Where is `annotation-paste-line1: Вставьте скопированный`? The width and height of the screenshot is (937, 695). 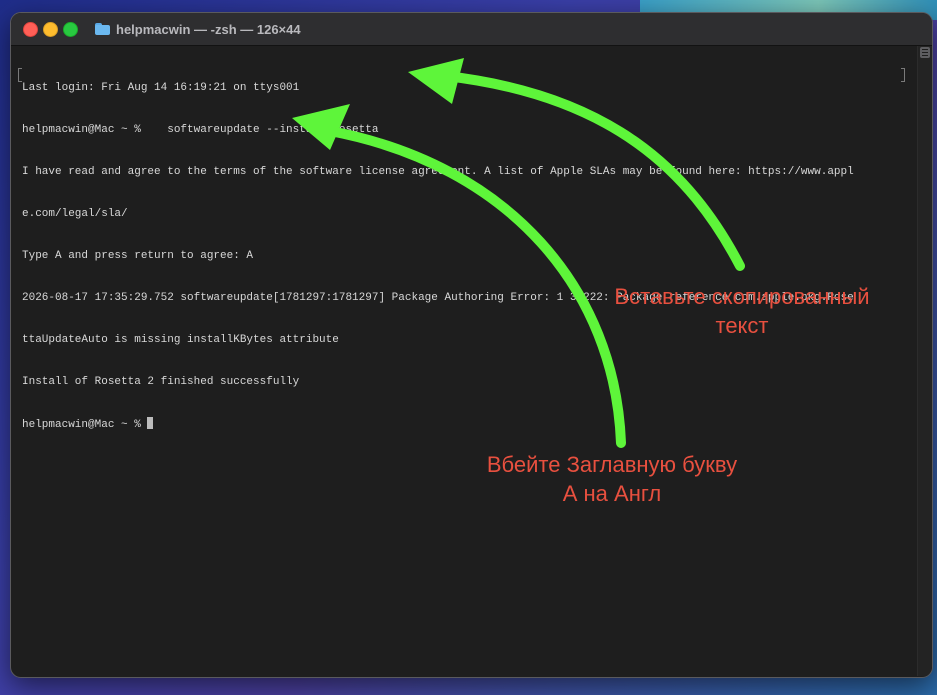
annotation-paste-line1: Вставьте скопированный is located at coordinates (742, 296).